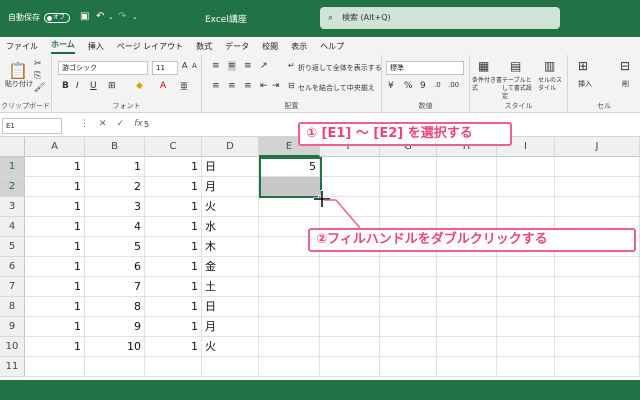 This screenshot has width=640, height=400. I want to click on cell-b4: 4, so click(115, 227).